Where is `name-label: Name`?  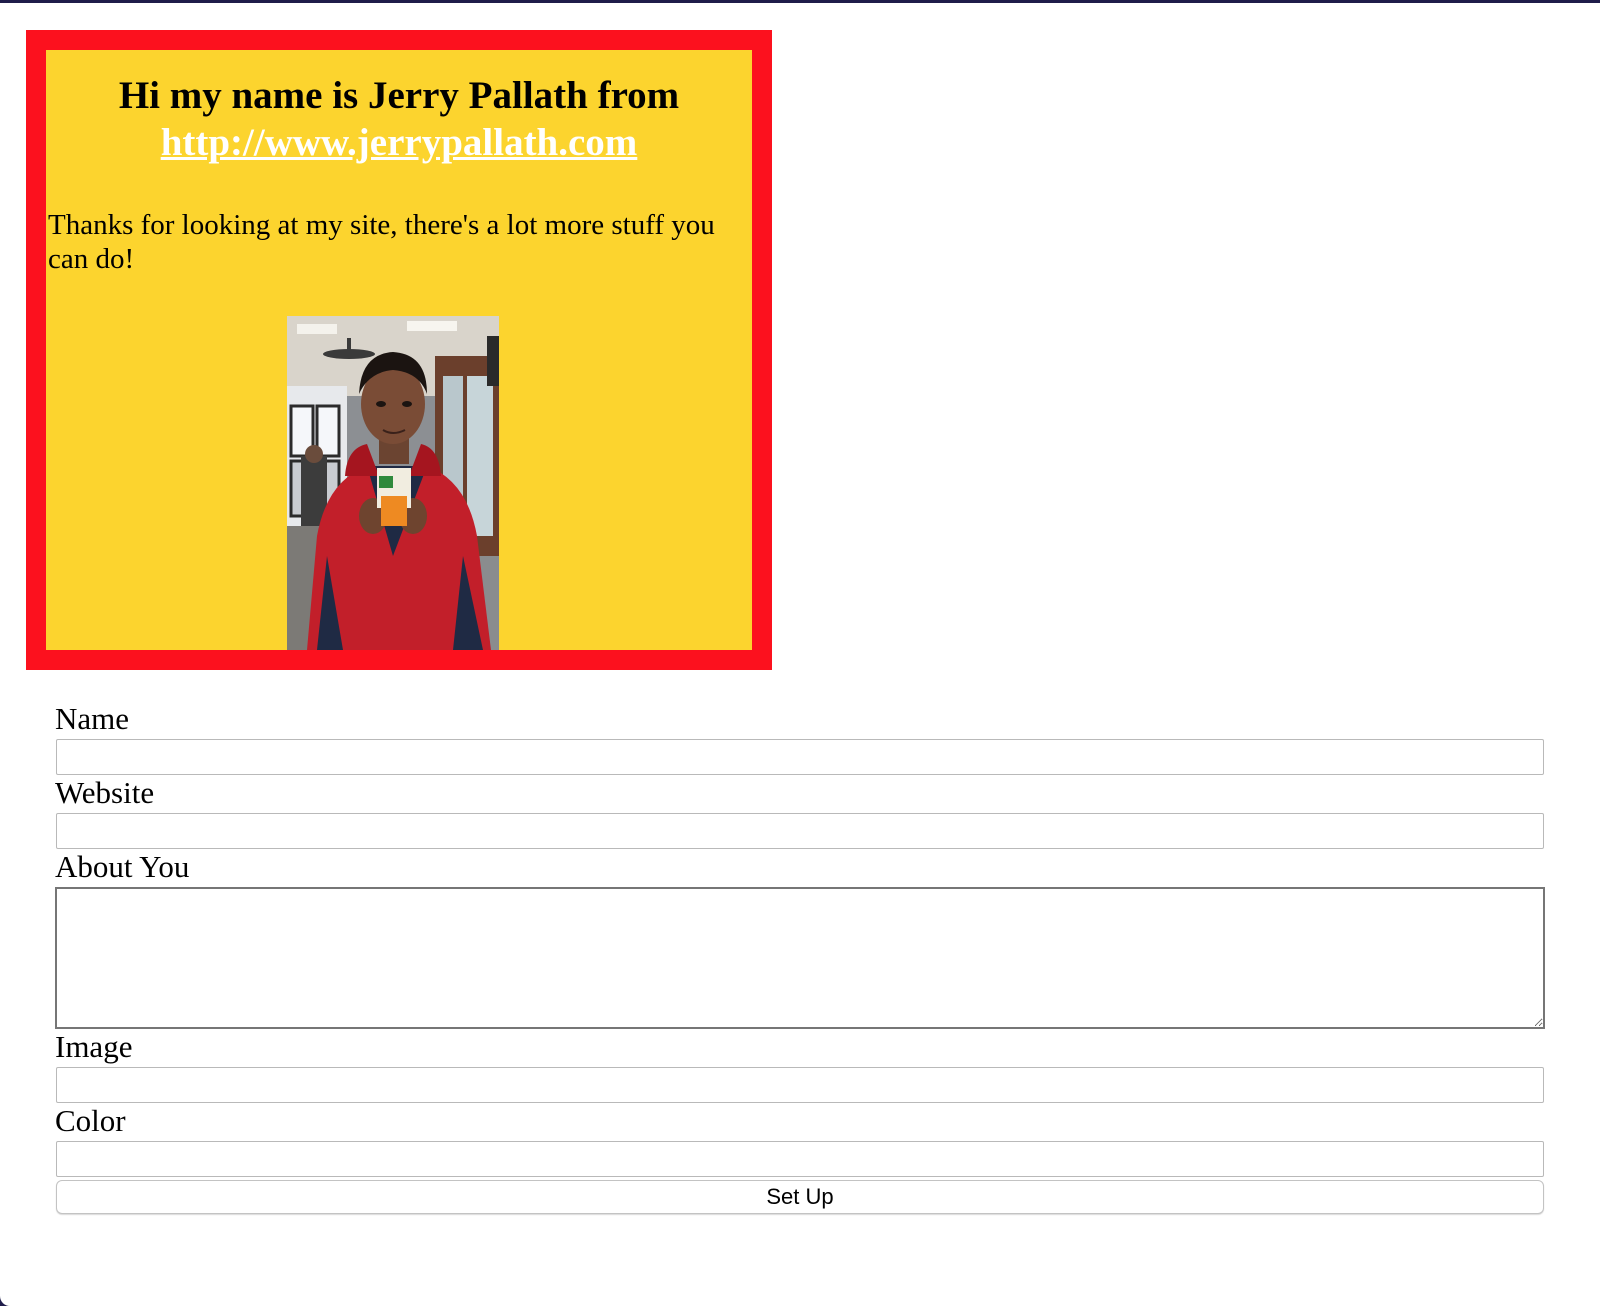 name-label: Name is located at coordinates (92, 718).